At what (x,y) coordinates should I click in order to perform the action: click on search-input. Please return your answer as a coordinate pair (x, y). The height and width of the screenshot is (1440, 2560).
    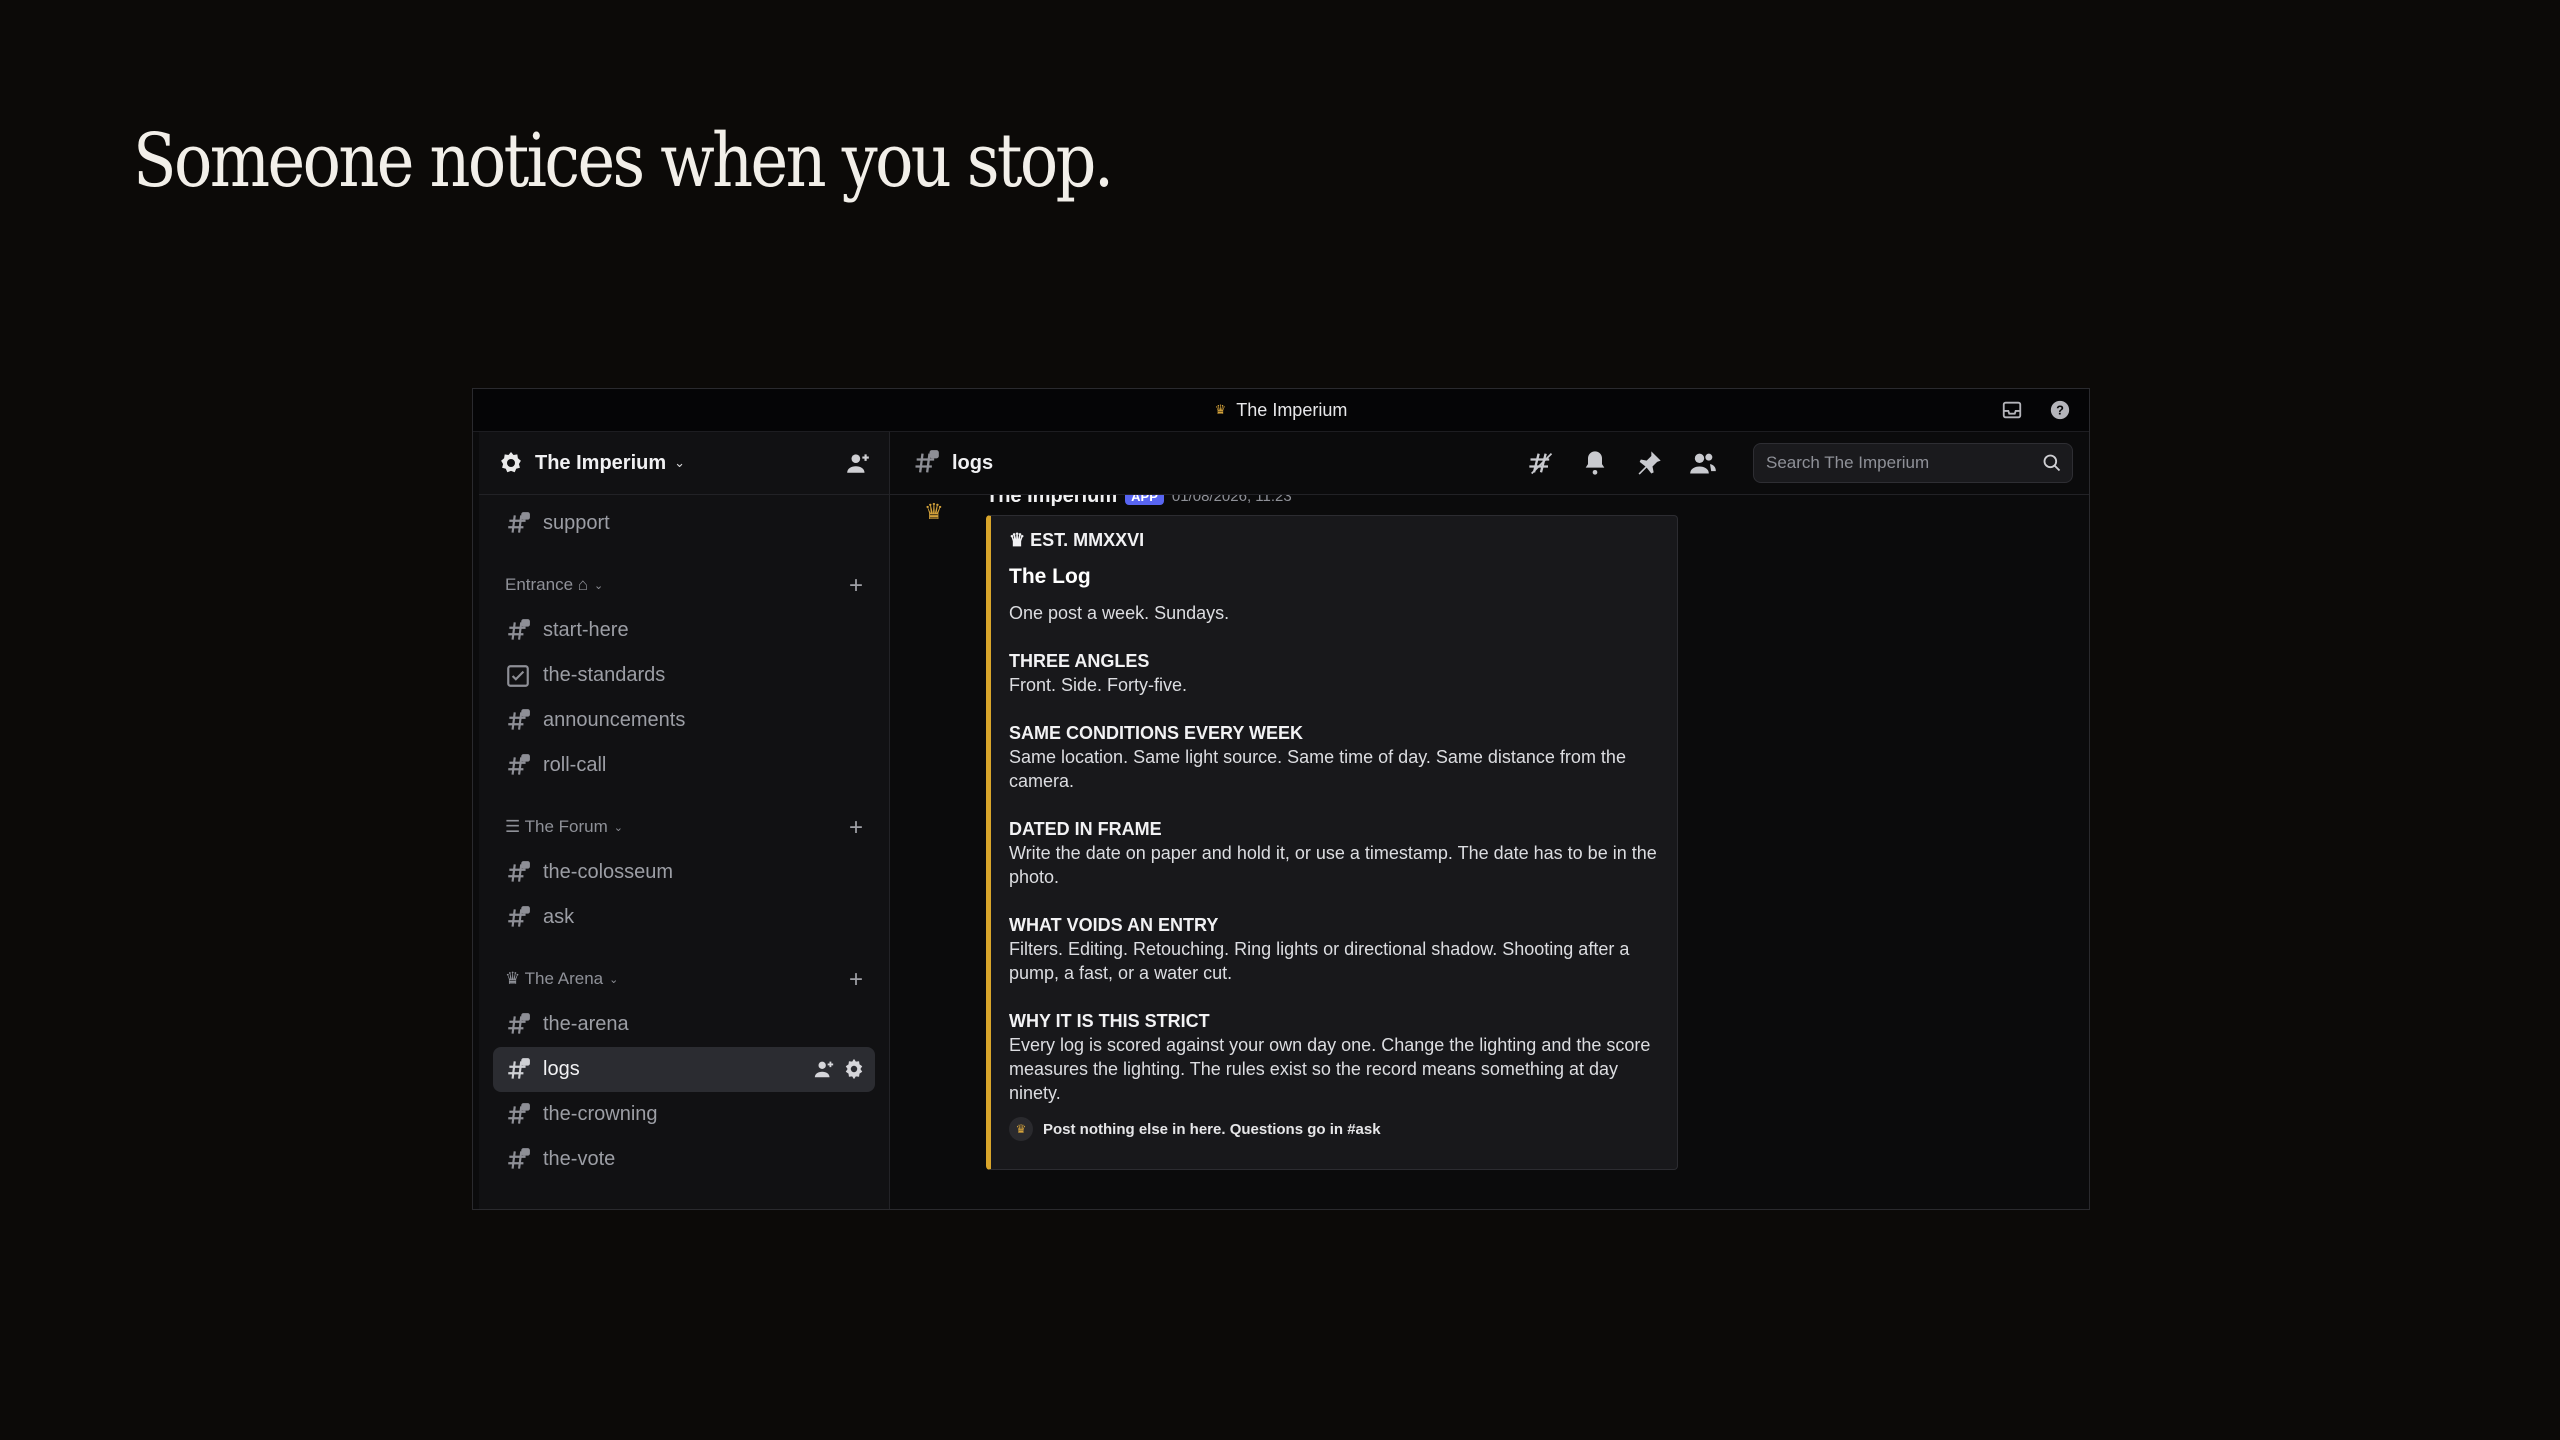
    Looking at the image, I should click on (1903, 463).